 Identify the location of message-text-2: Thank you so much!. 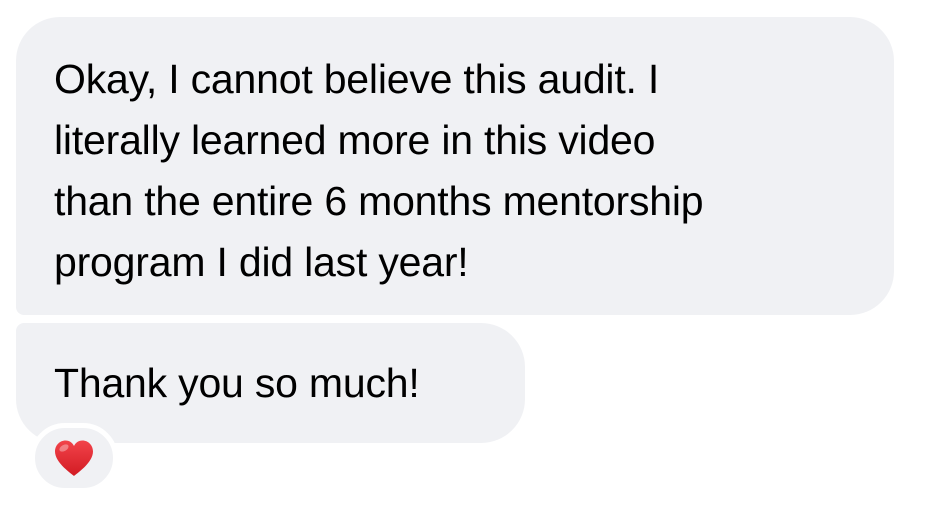
(237, 383).